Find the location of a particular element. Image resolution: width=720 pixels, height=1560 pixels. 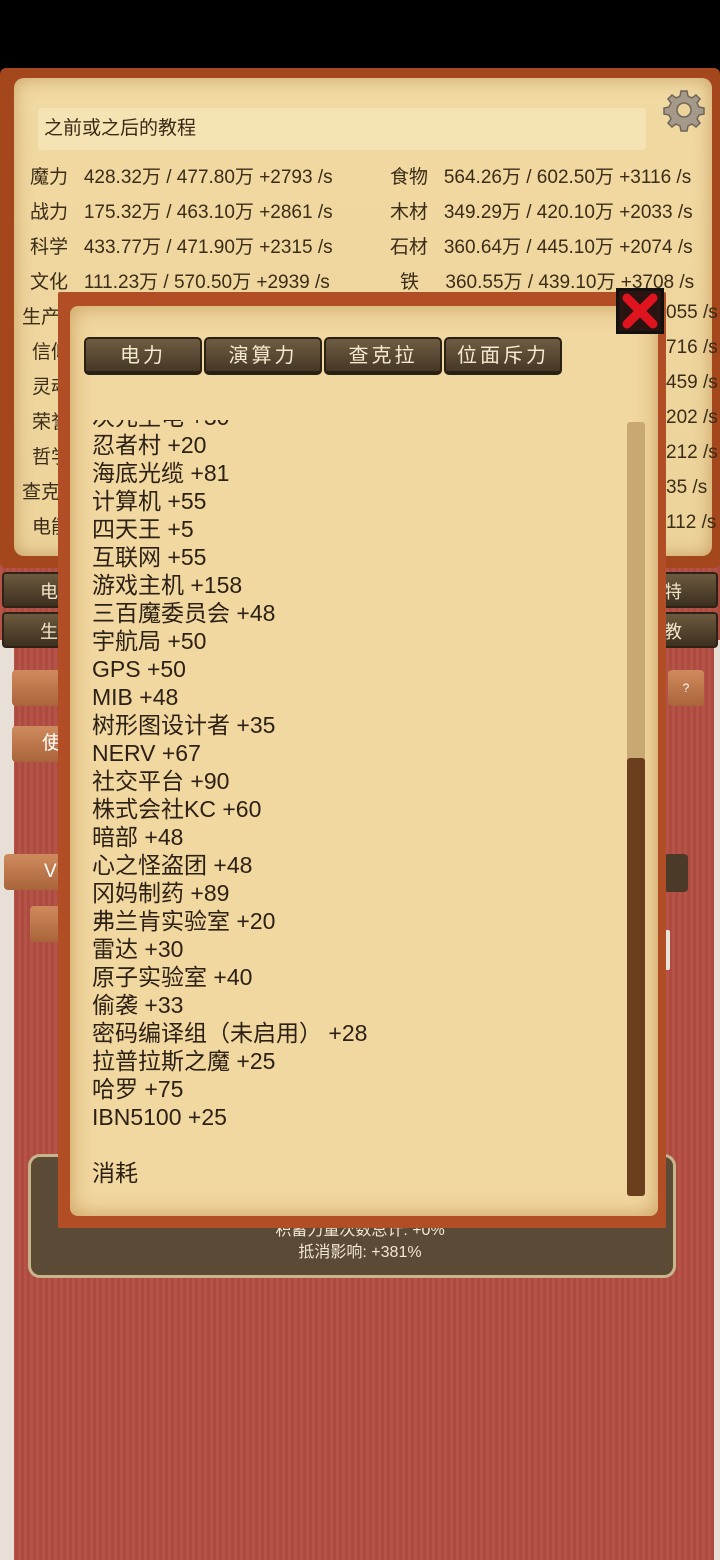

list-item: 计算机 +55 is located at coordinates (149, 501).